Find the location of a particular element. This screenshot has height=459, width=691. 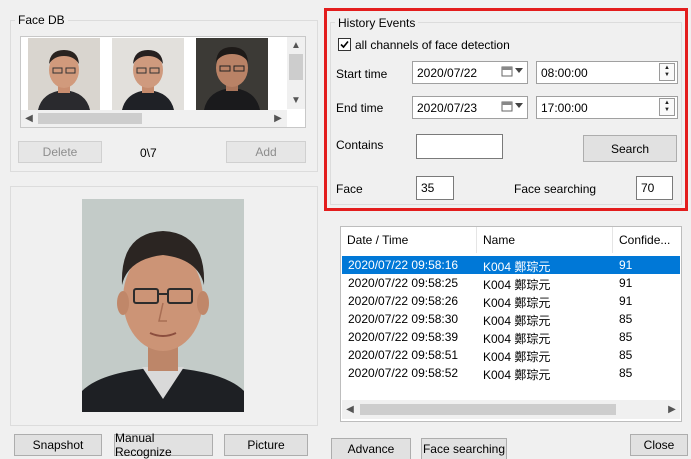

column-header-name: Name is located at coordinates (545, 240).